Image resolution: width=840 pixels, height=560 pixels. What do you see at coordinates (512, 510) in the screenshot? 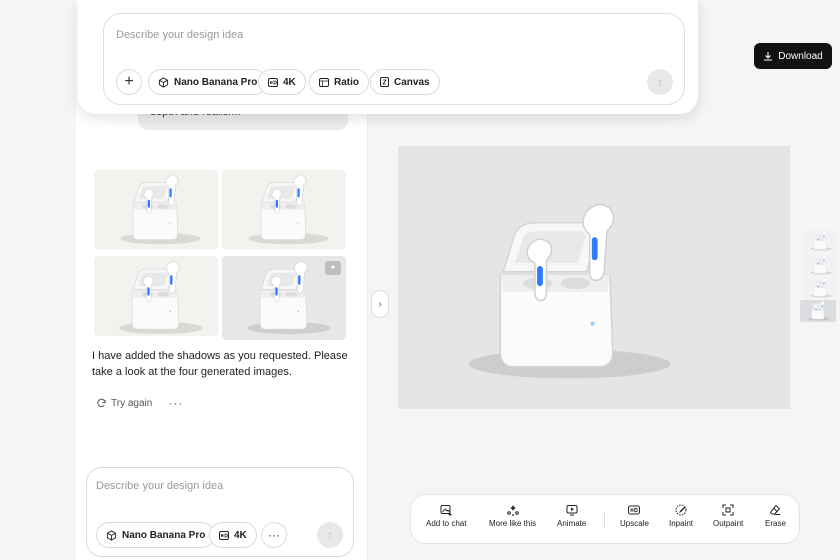
I see `sparkle-grid-icon` at bounding box center [512, 510].